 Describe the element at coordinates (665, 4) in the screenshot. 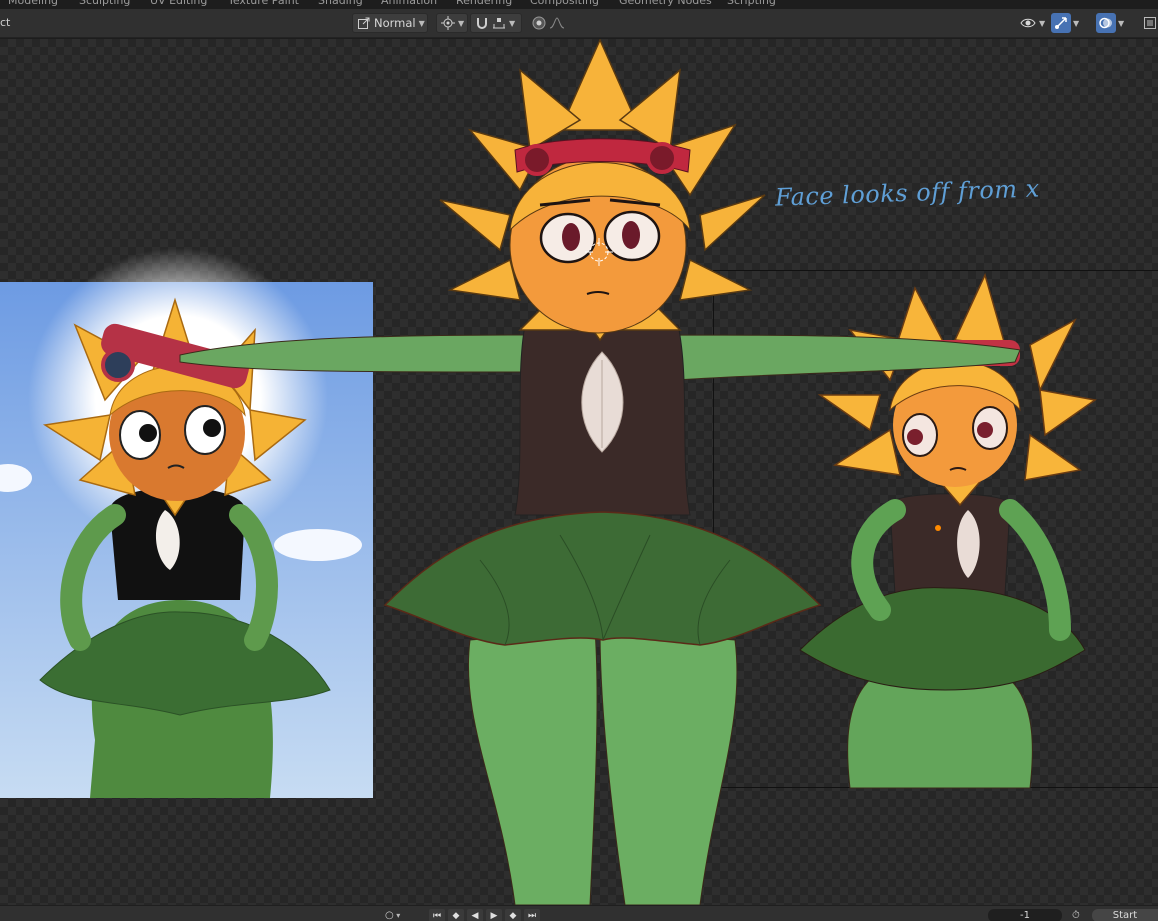

I see `tab-geometry-nodes: Geometry Nodes` at that location.